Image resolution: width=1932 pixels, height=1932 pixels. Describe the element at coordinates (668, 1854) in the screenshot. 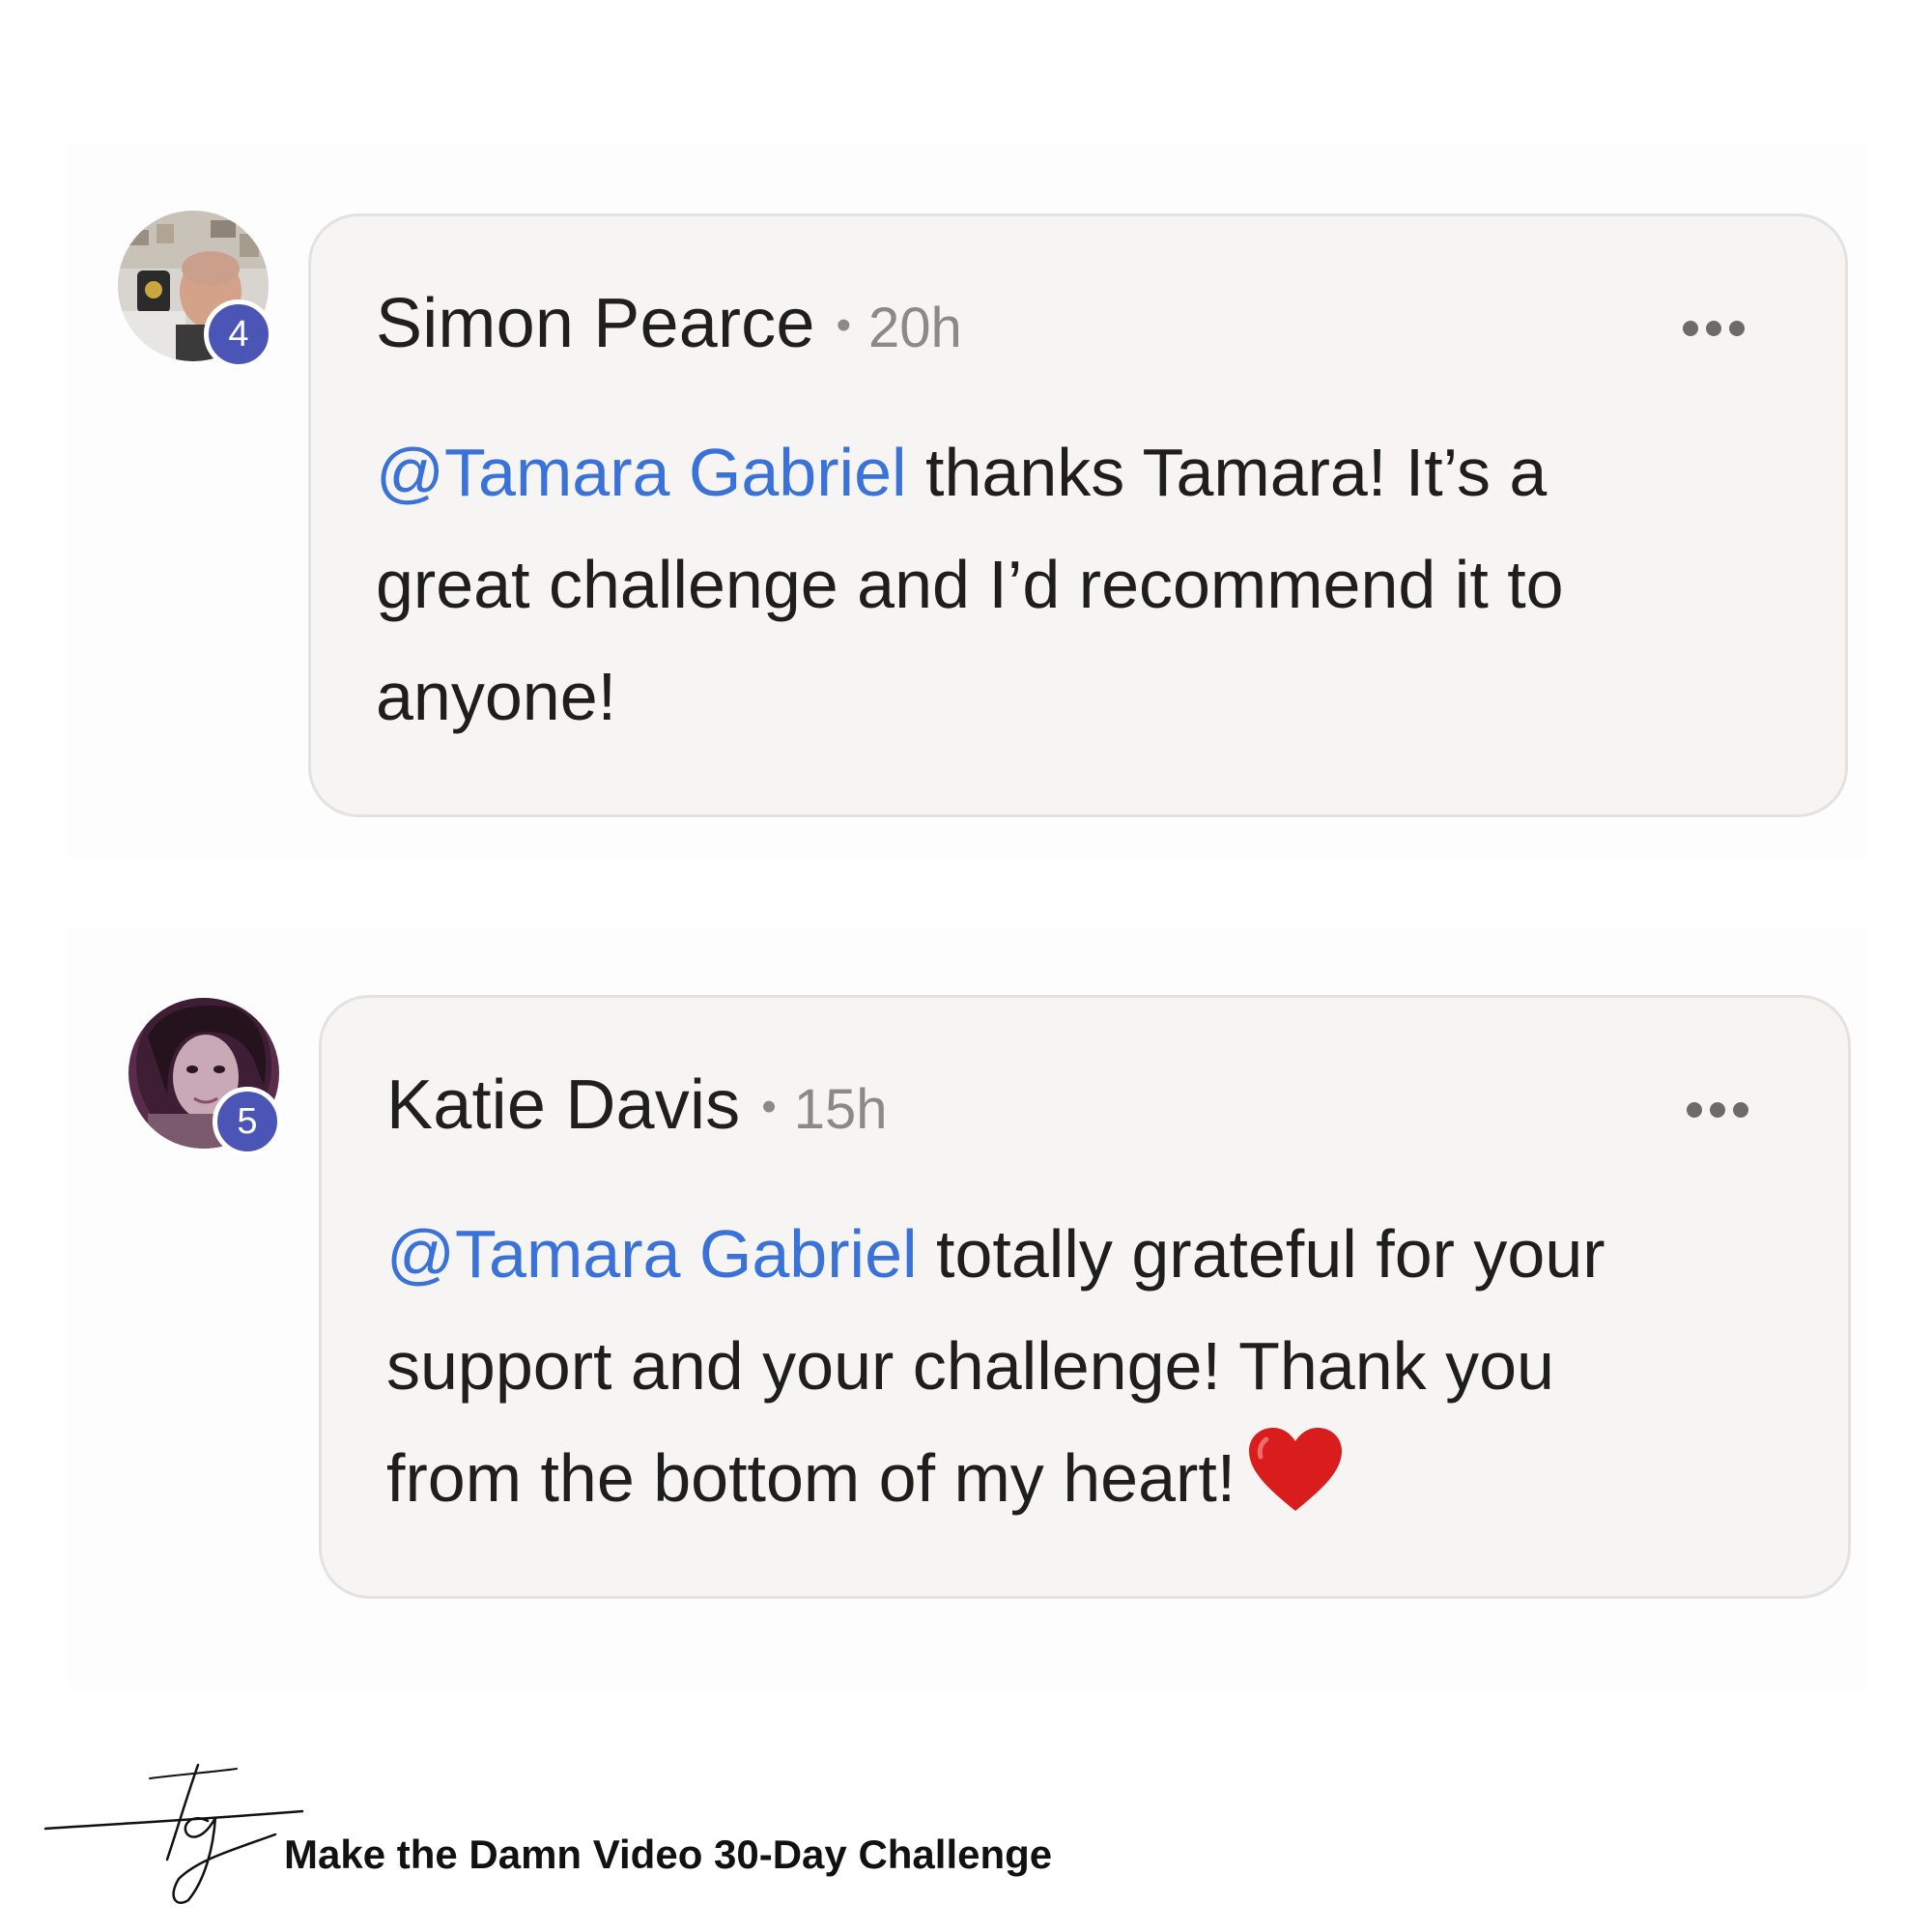

I see `challenge-title: Make the Damn Video 30-Day Challenge` at that location.